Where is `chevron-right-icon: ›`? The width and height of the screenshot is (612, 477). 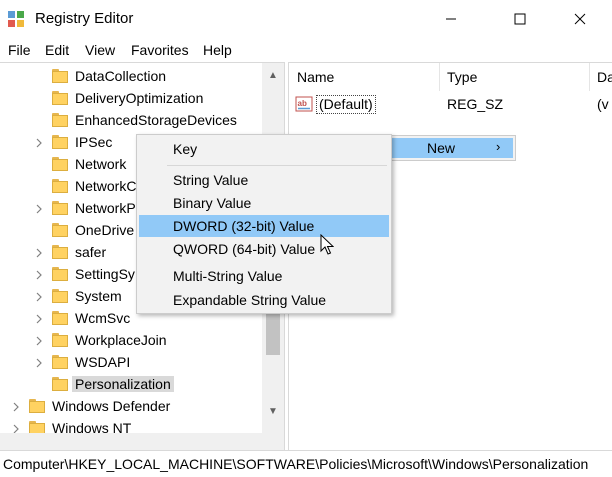
chevron-right-icon: › is located at coordinates (498, 146).